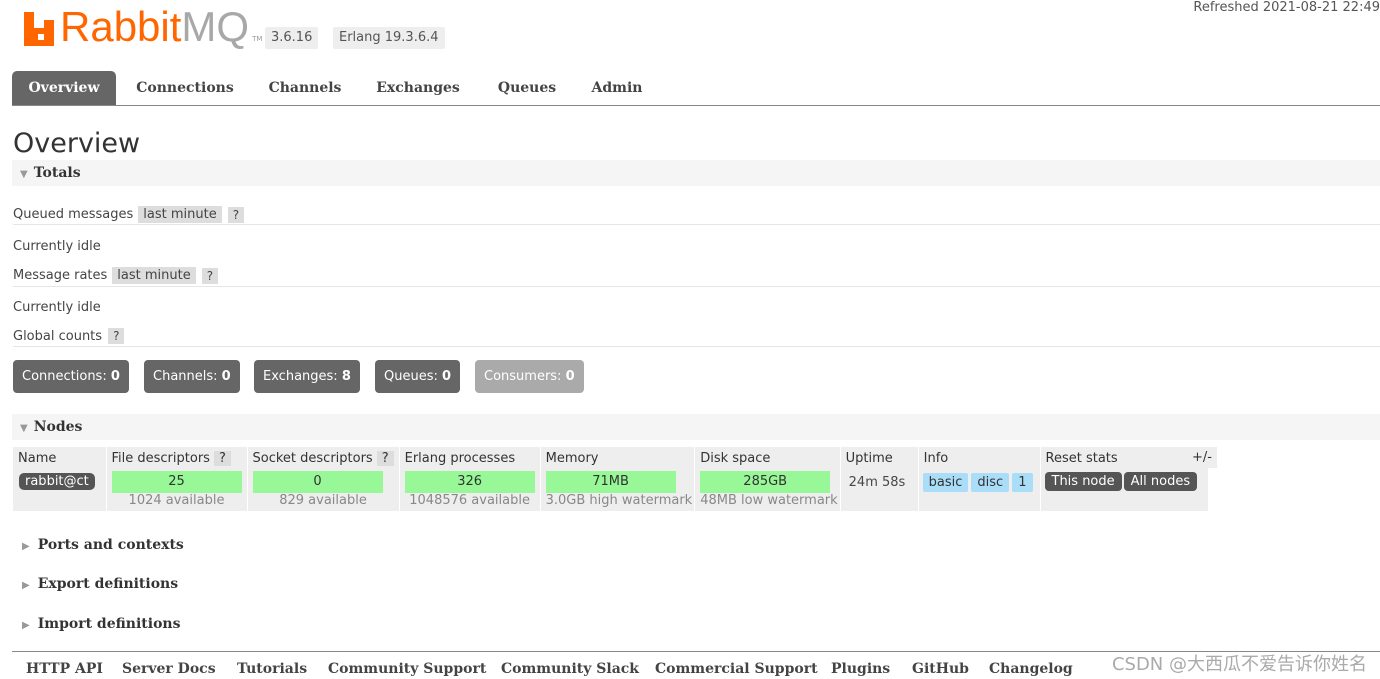 The image size is (1380, 679). I want to click on rates-status: Currently idle, so click(57, 307).